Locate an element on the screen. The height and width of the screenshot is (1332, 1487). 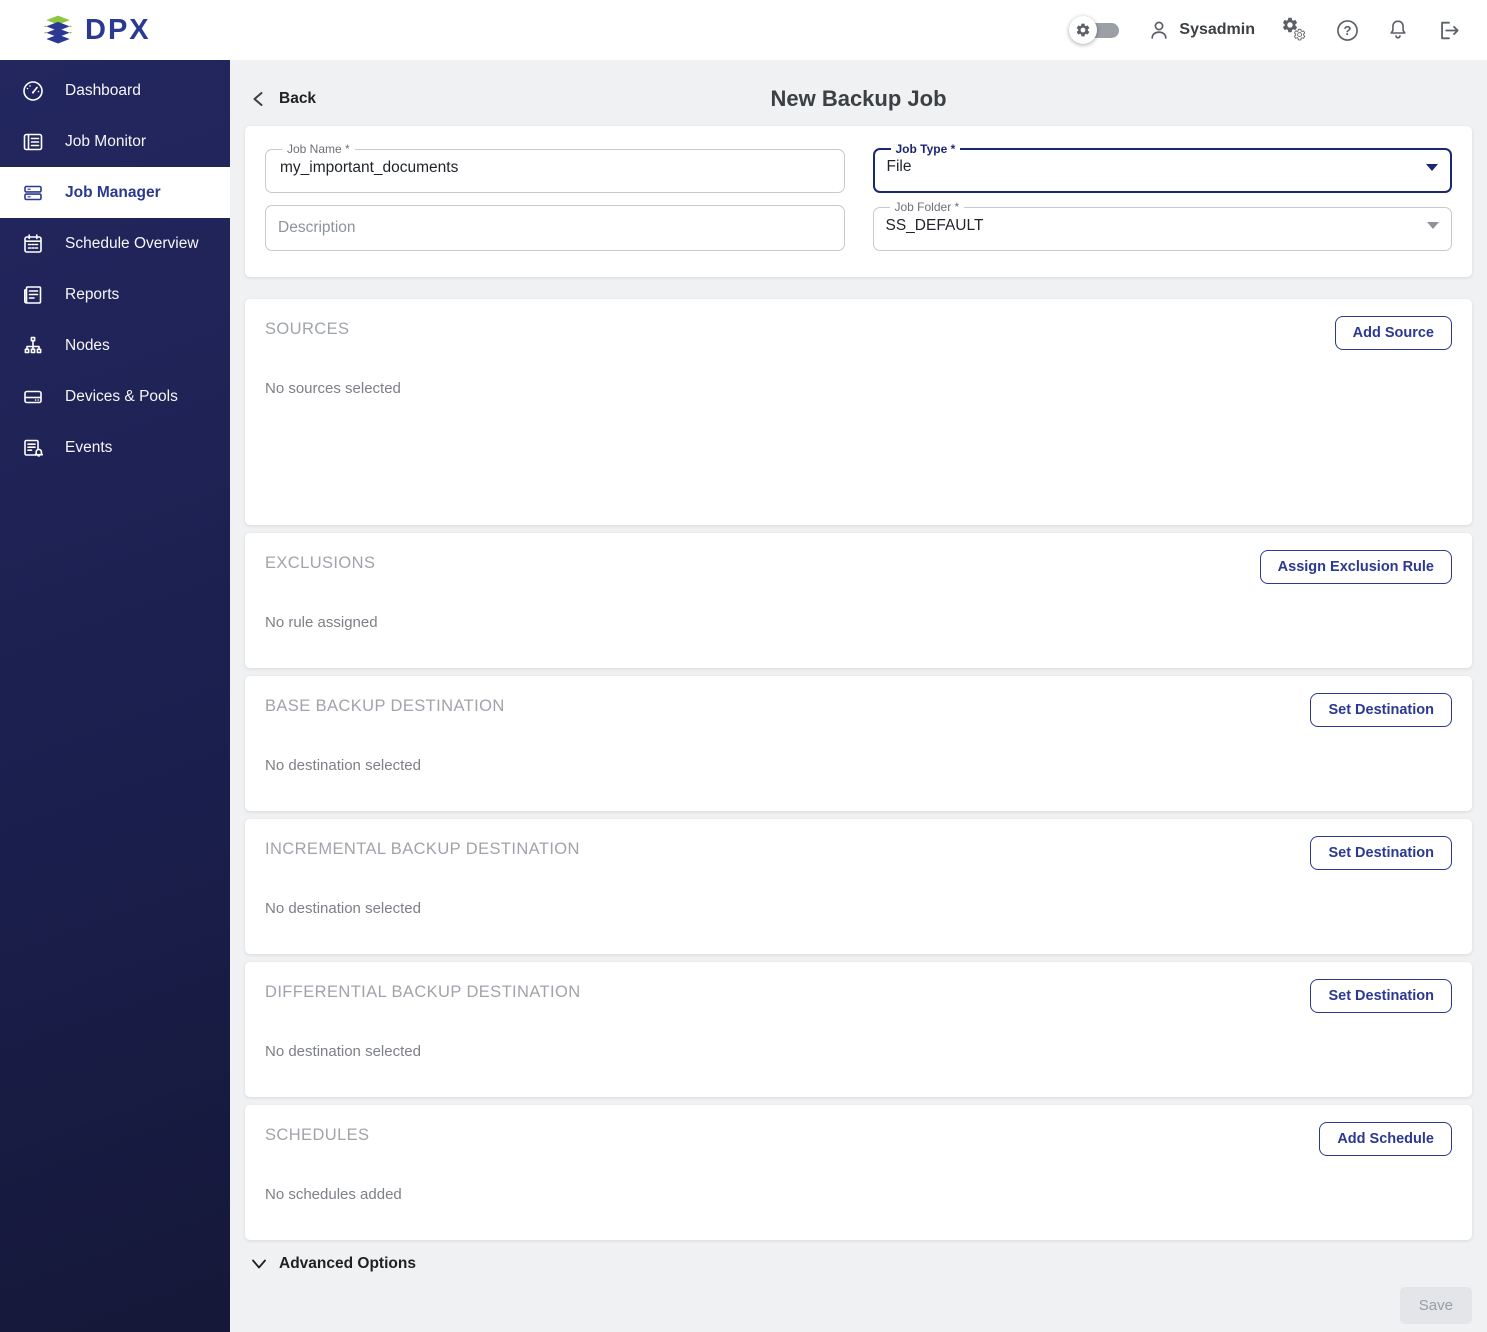
section-title: EXCLUSIONS is located at coordinates (320, 563).